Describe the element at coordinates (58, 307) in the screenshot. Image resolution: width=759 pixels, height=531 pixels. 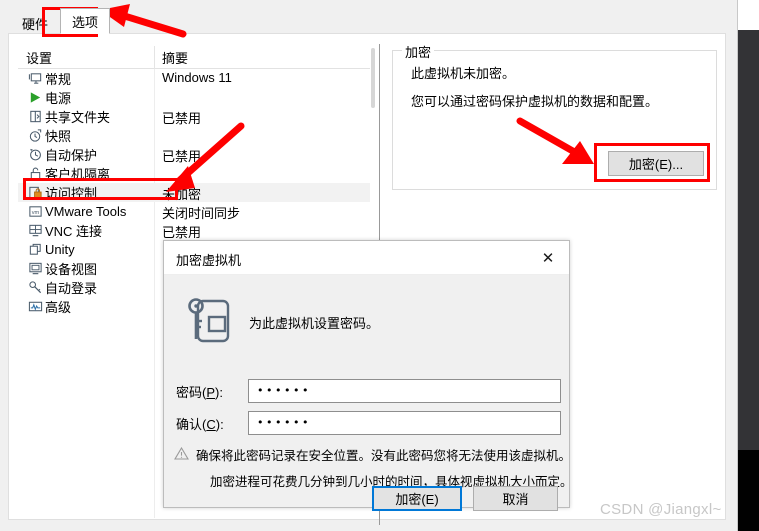
I see `settings-row-label: 高级` at that location.